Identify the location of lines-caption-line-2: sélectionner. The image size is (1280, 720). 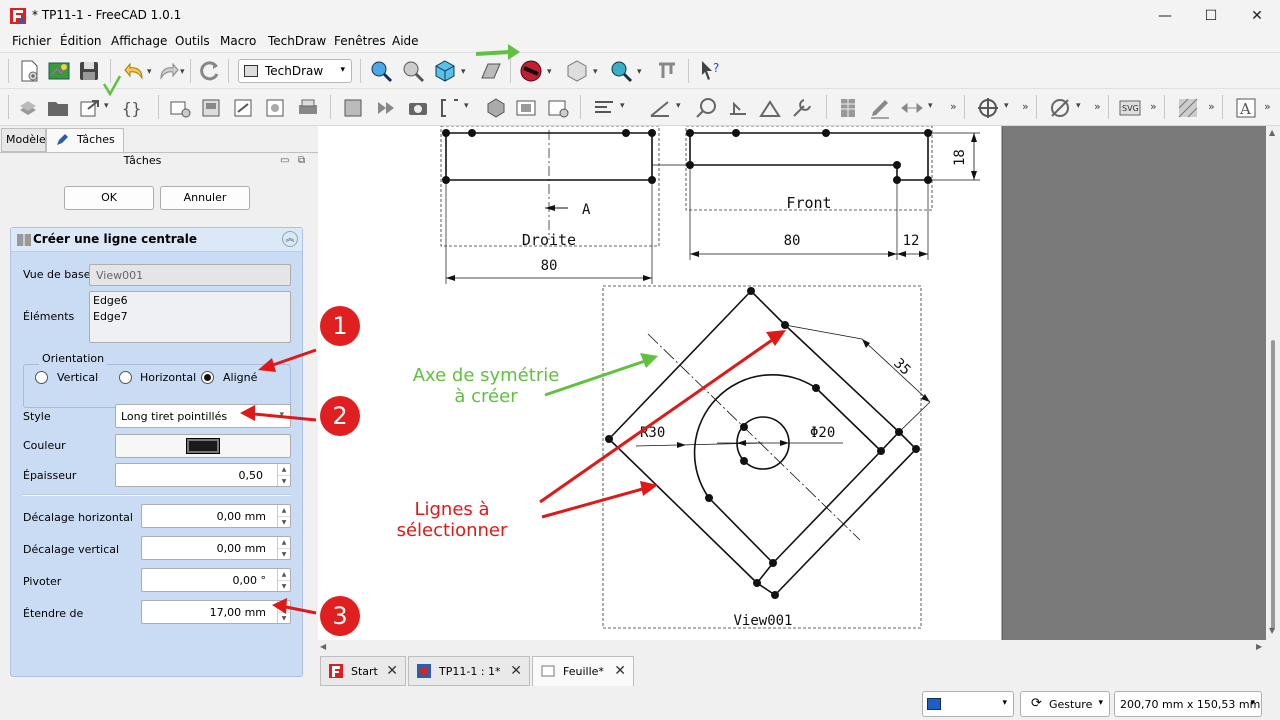
(452, 530).